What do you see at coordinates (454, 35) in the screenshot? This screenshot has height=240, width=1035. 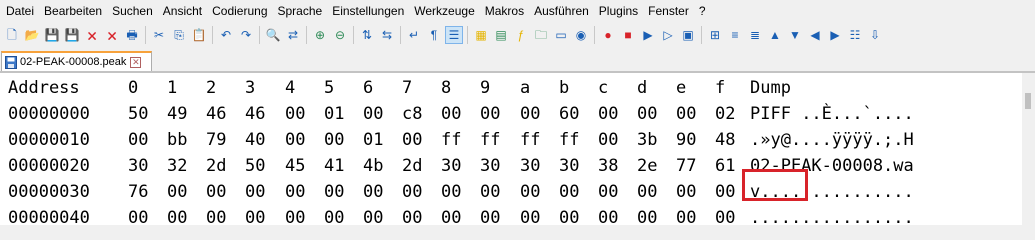 I see `indent-guide-icon: ☰` at bounding box center [454, 35].